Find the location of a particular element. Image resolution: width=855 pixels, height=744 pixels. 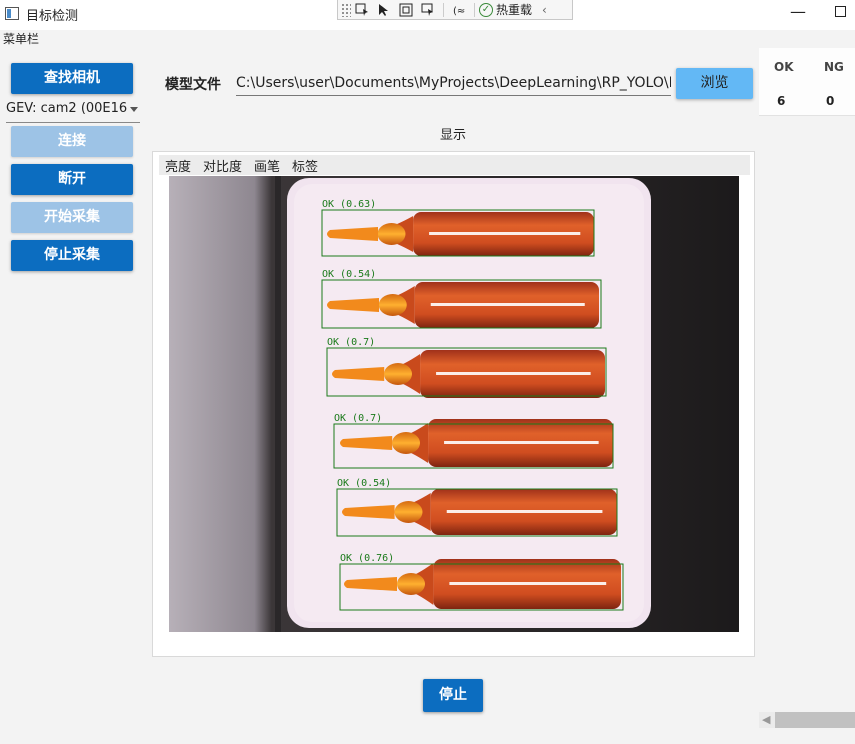

result-stats: OK NG 6 0 is located at coordinates (807, 82).